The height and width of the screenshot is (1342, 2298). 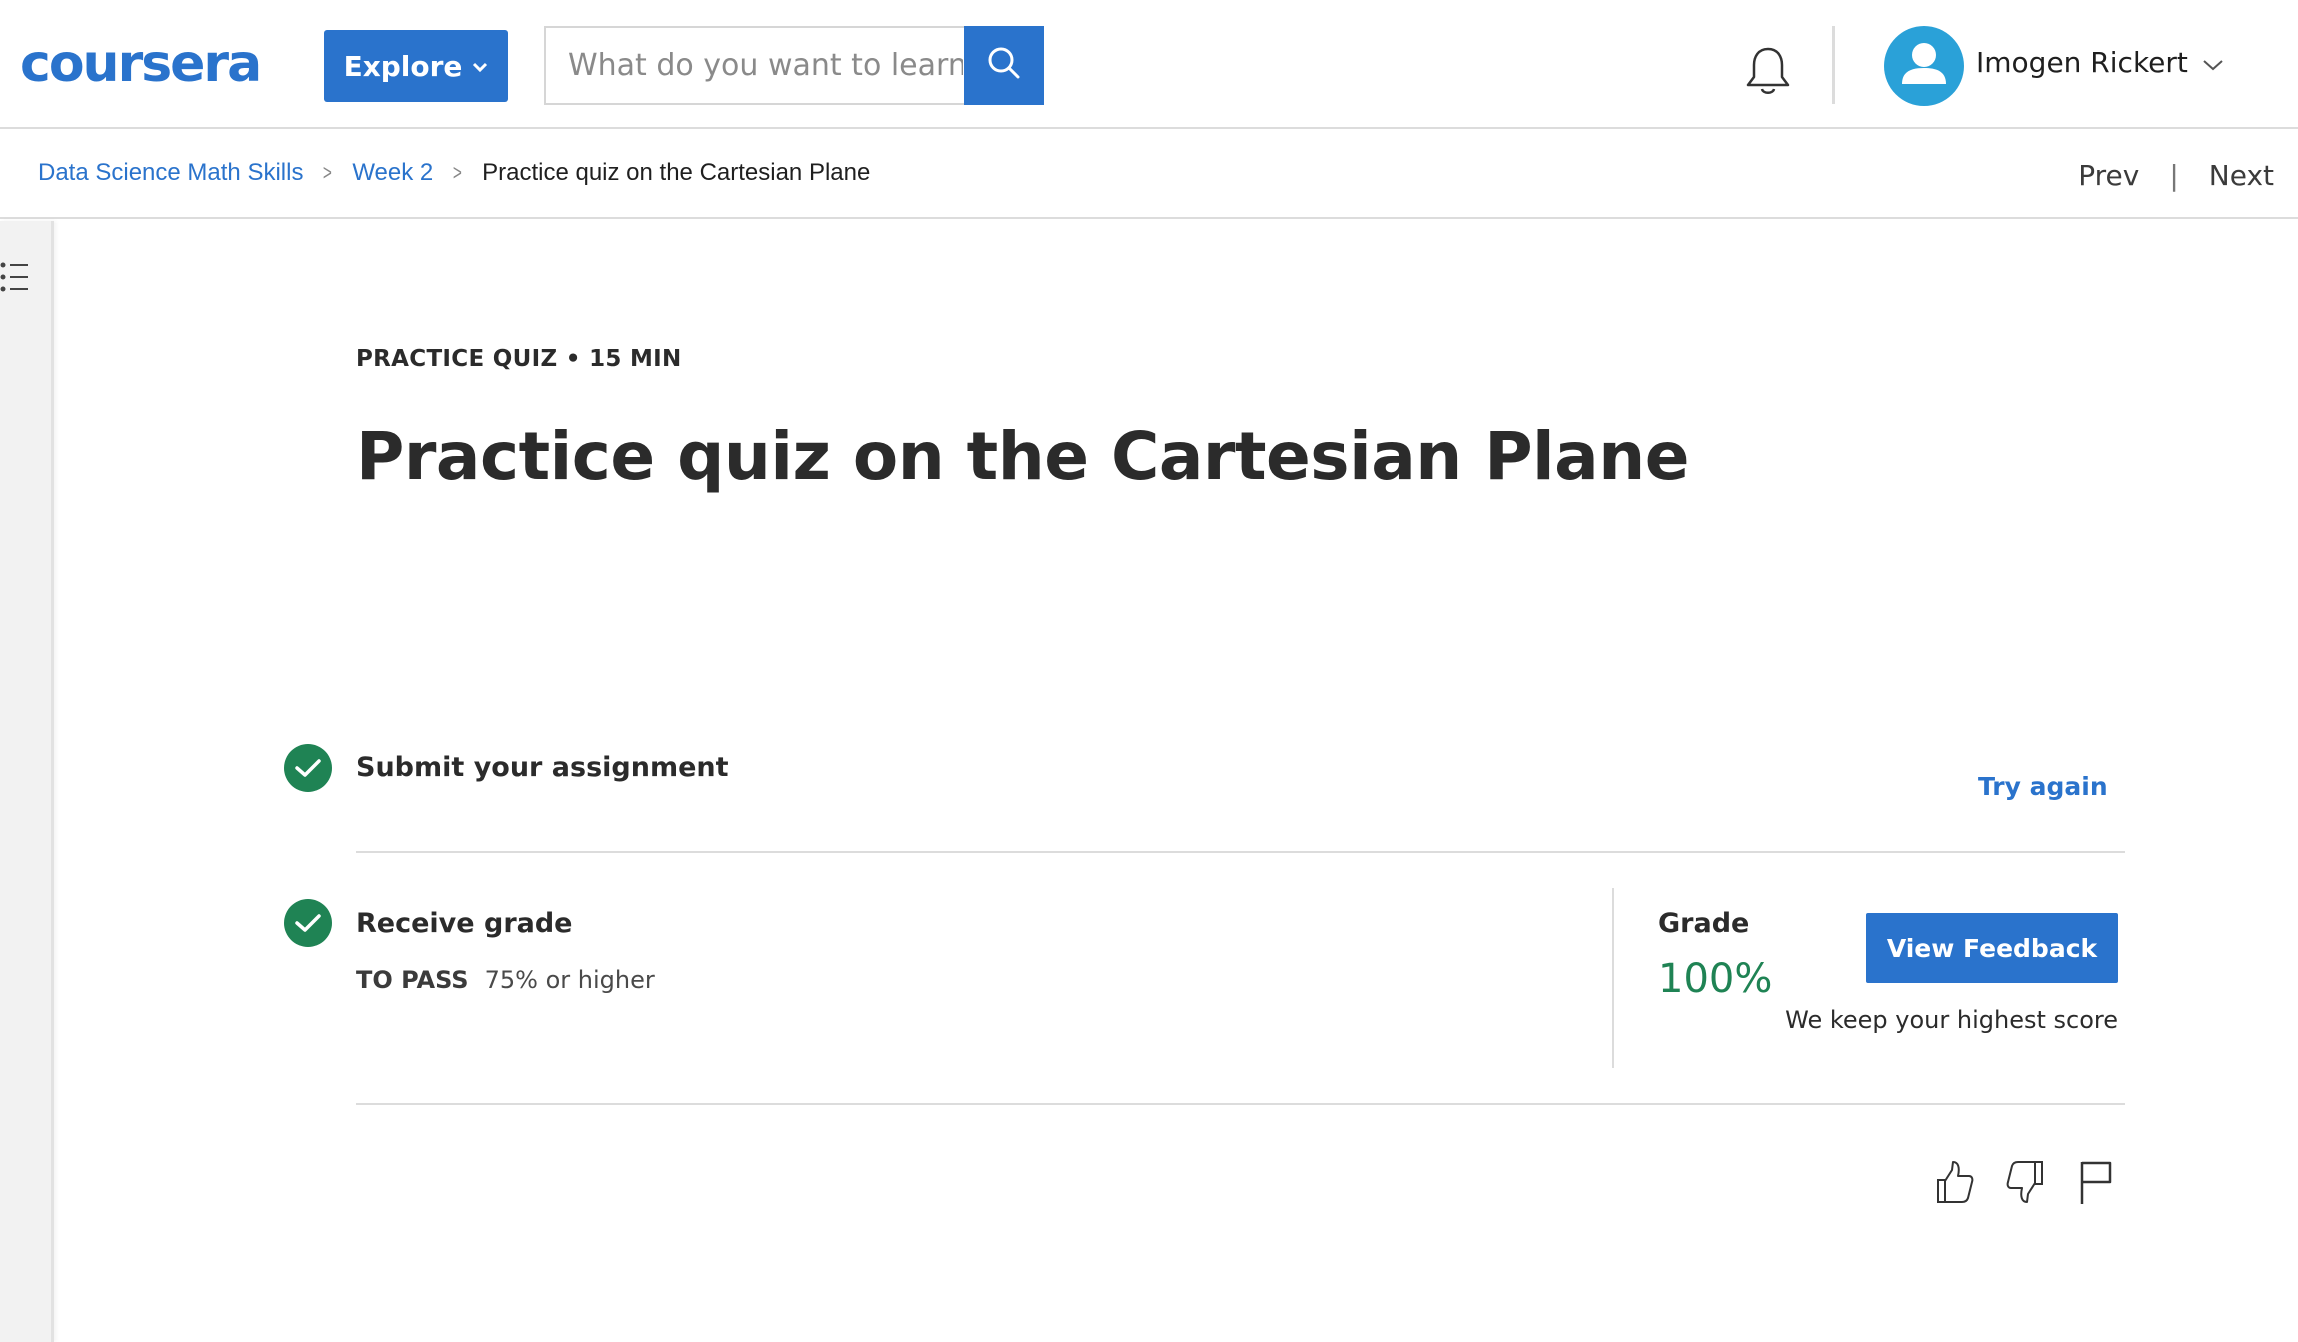 What do you see at coordinates (1954, 1182) in the screenshot?
I see `thumbs-up-icon` at bounding box center [1954, 1182].